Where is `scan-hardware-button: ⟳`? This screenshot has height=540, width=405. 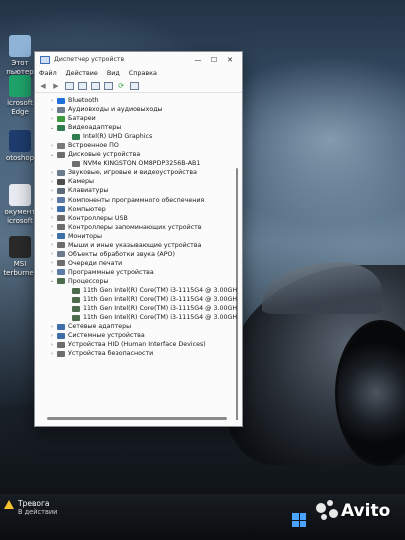 scan-hardware-button: ⟳ is located at coordinates (121, 85).